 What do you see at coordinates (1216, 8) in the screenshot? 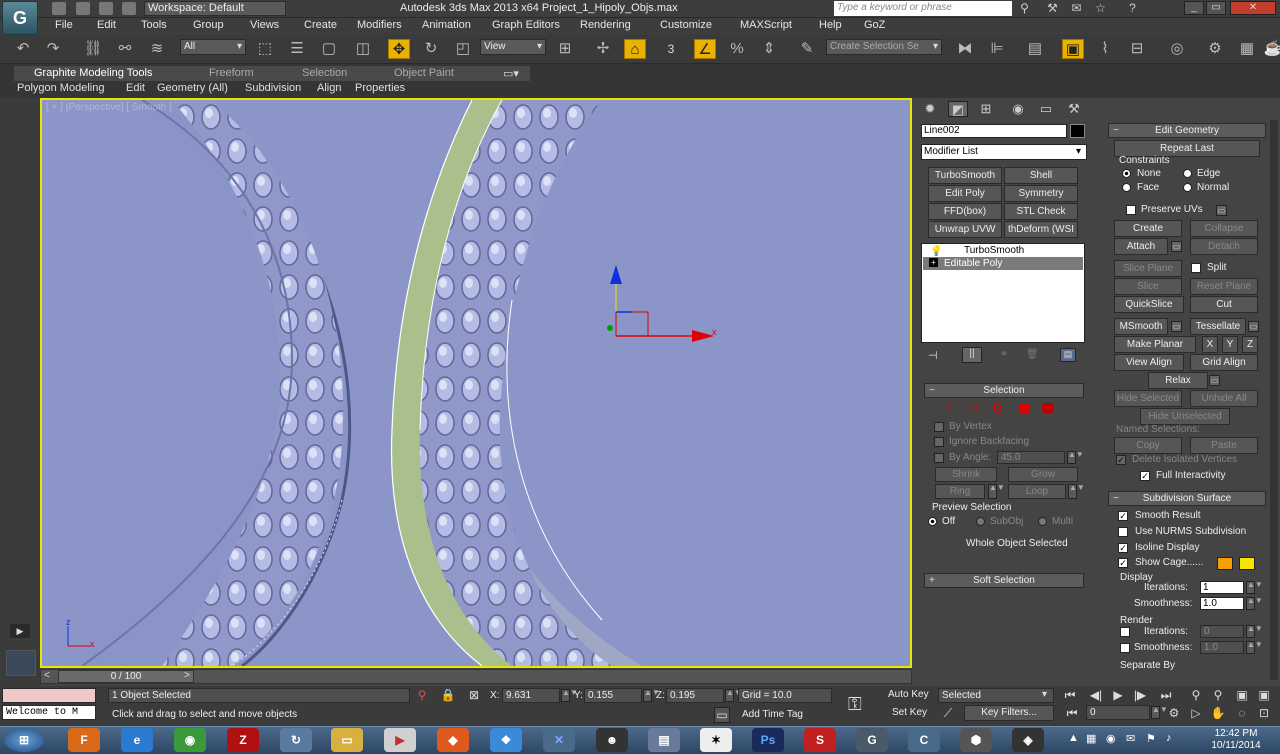
I see `maximize-button: ▭` at bounding box center [1216, 8].